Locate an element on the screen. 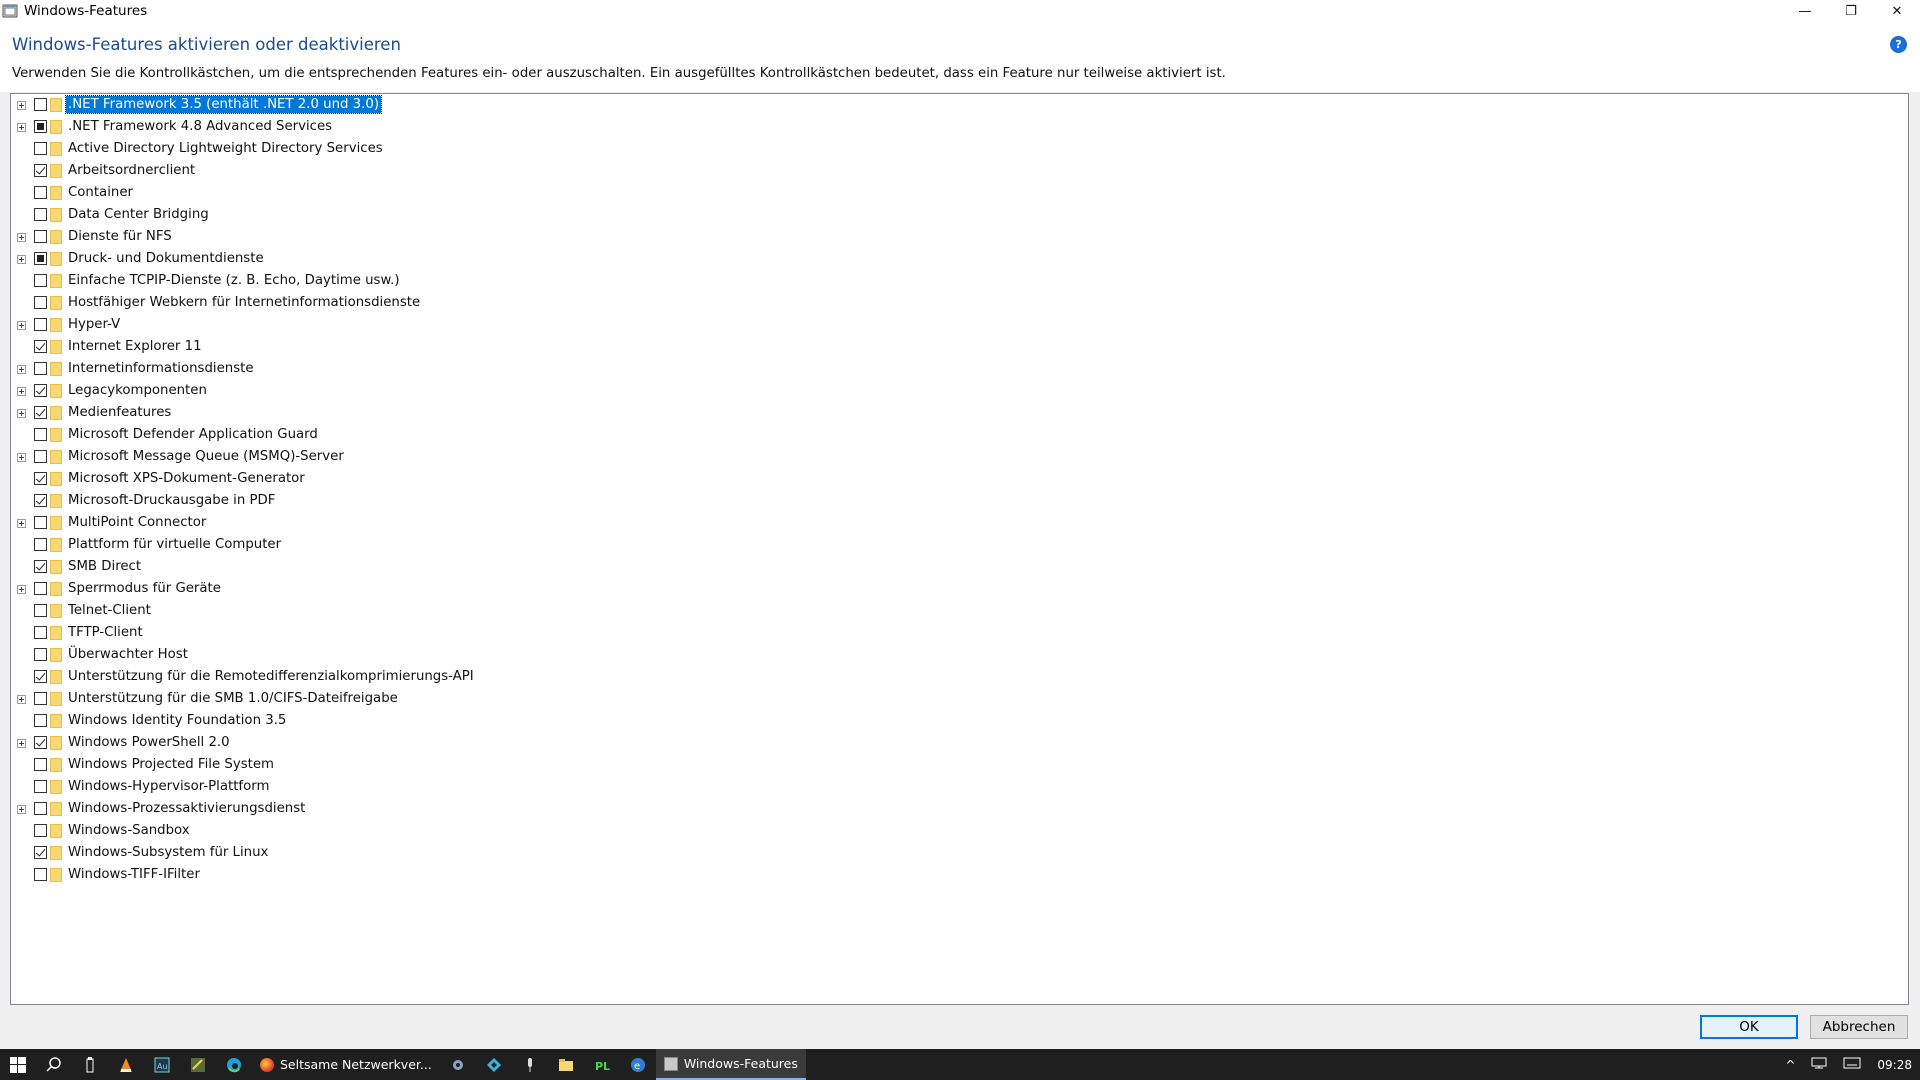  search-icon is located at coordinates (54, 1064).